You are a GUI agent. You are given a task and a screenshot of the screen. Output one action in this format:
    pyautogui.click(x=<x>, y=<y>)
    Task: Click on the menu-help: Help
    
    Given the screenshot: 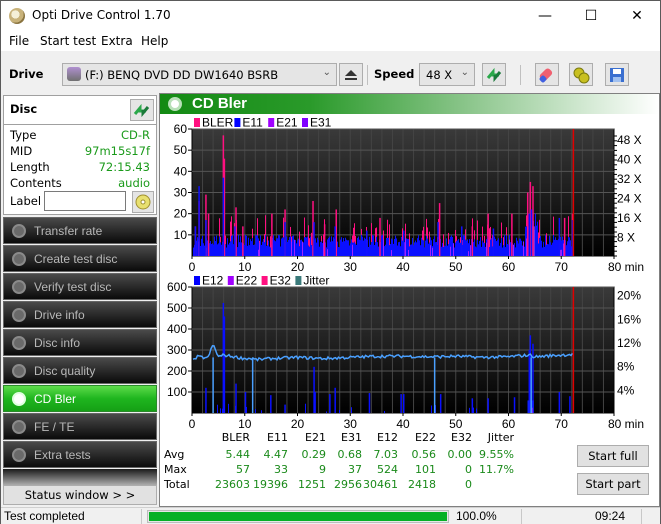 What is the action you would take?
    pyautogui.click(x=154, y=41)
    